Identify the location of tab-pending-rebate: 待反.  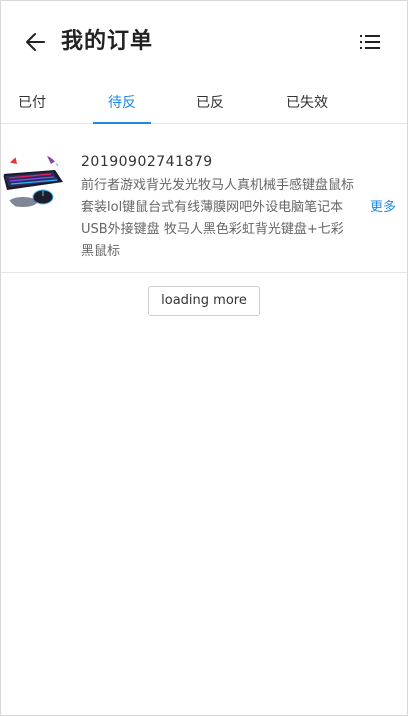
(122, 103).